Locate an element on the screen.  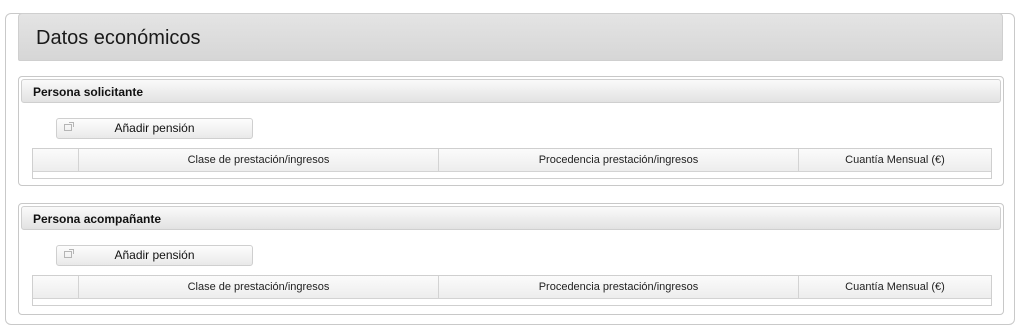
companion-panel-title: Persona acompañante is located at coordinates (511, 218).